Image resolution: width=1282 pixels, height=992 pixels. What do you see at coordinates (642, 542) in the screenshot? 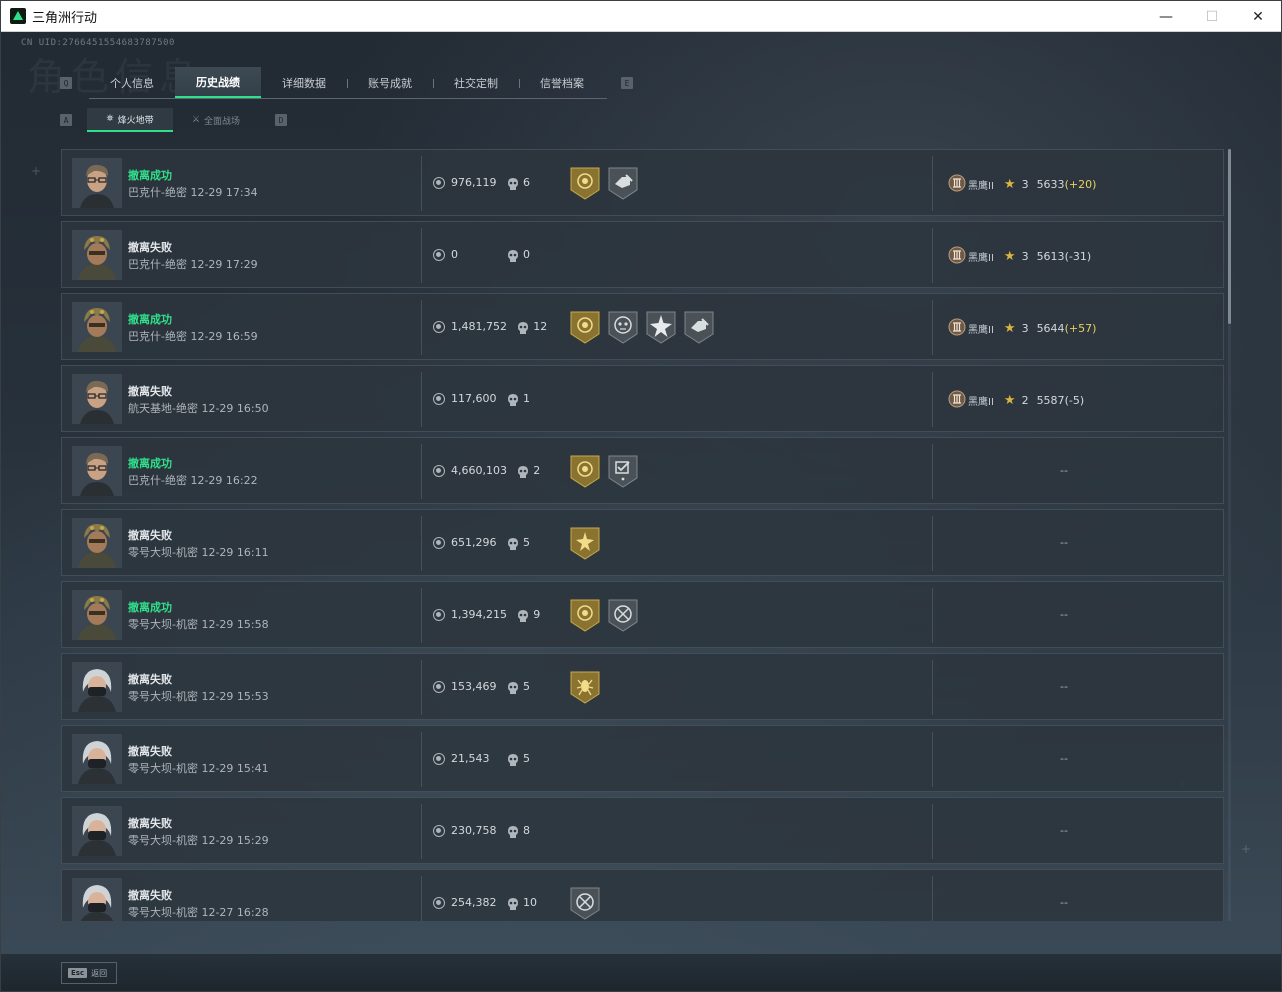
I see `match-record-row: 撤离失败 零号大坝-机密 12-29 16:11 651,296 5 --` at bounding box center [642, 542].